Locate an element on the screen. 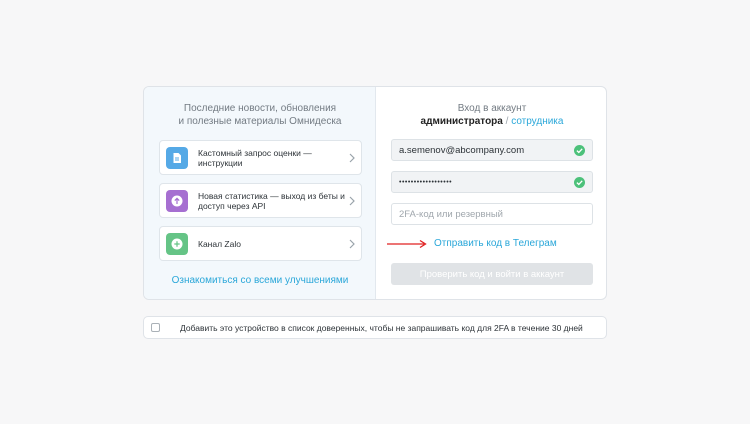 This screenshot has height=424, width=750. news-item-custom-rating: Кастомный запрос оценки — инструкции is located at coordinates (260, 157).